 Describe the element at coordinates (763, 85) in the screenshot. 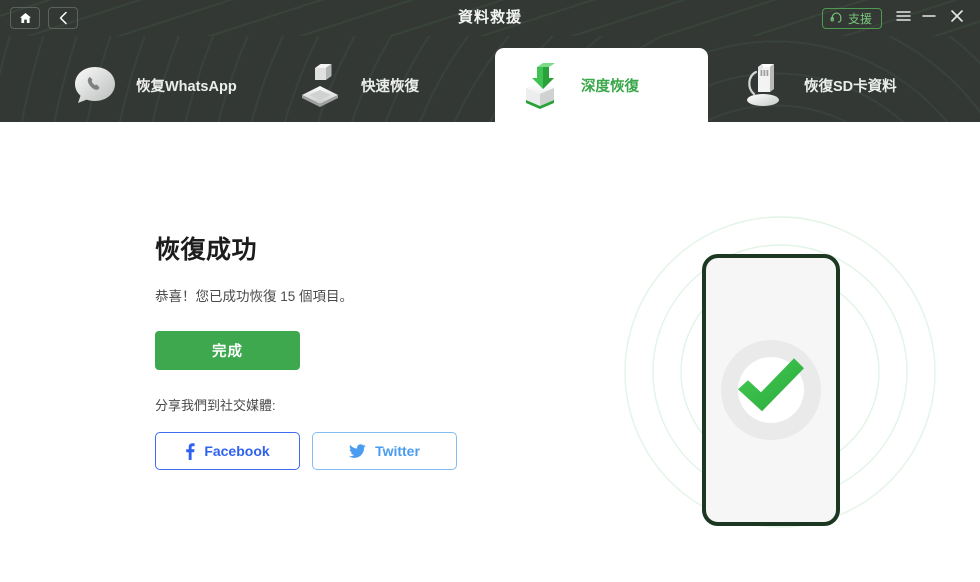

I see `sd-card-icon` at that location.